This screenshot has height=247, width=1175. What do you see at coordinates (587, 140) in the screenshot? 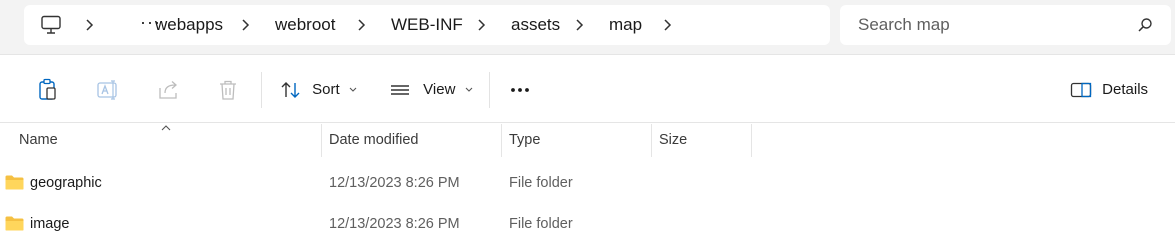
I see `column-header-row: Name Date modified Type Size` at bounding box center [587, 140].